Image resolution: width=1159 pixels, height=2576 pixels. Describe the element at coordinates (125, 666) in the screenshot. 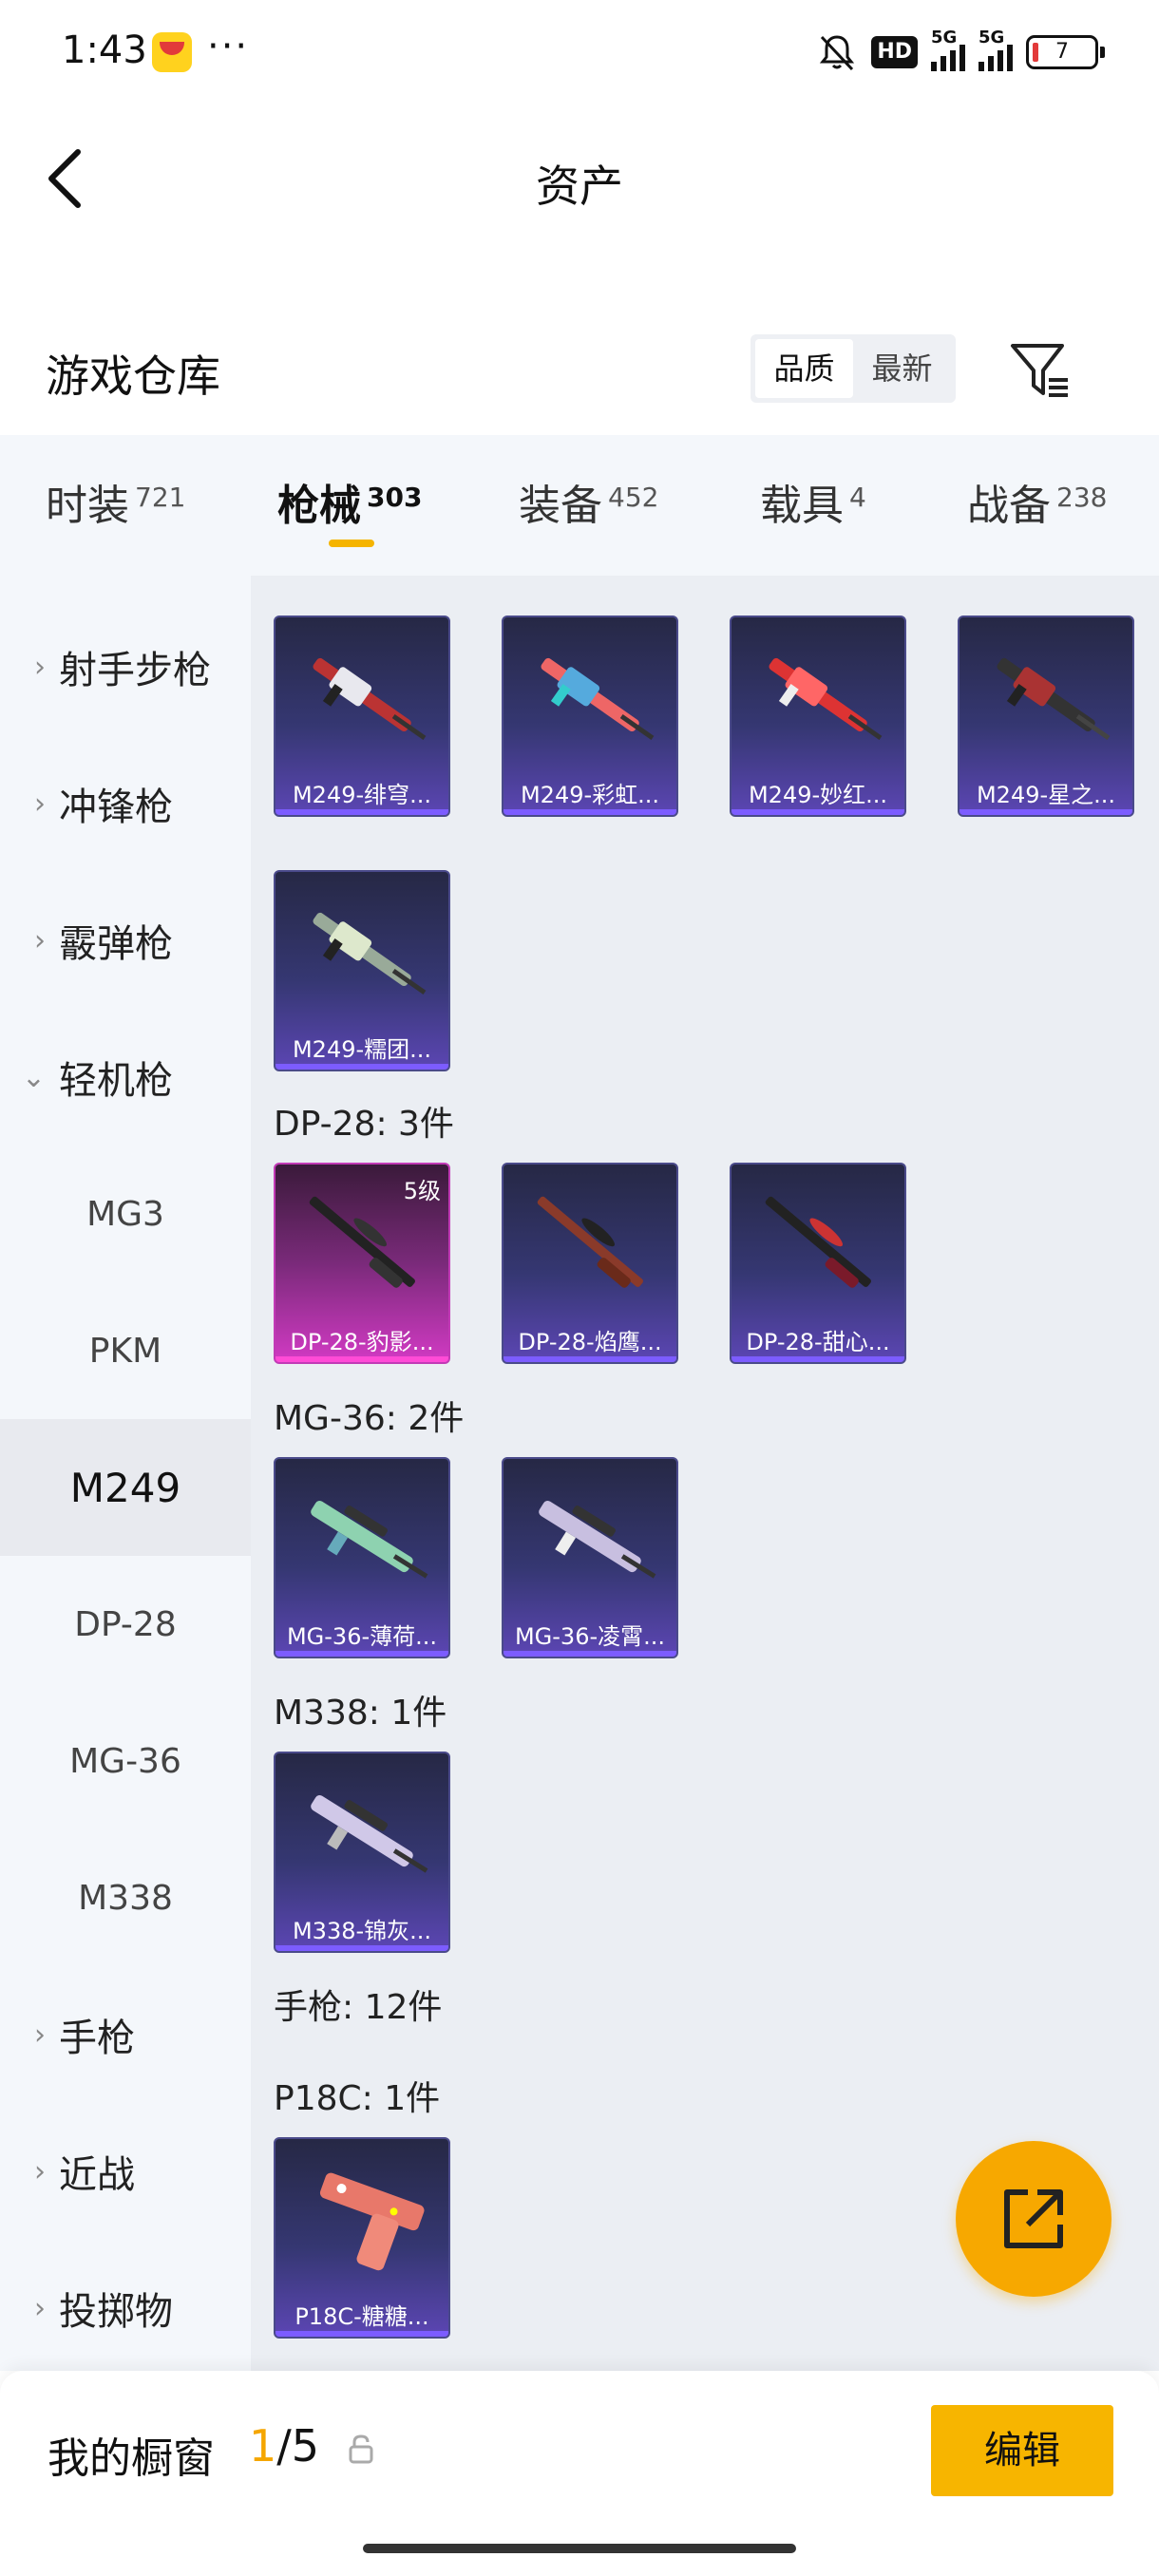

I see `sidebar-item-dmr: › 射手步枪` at that location.